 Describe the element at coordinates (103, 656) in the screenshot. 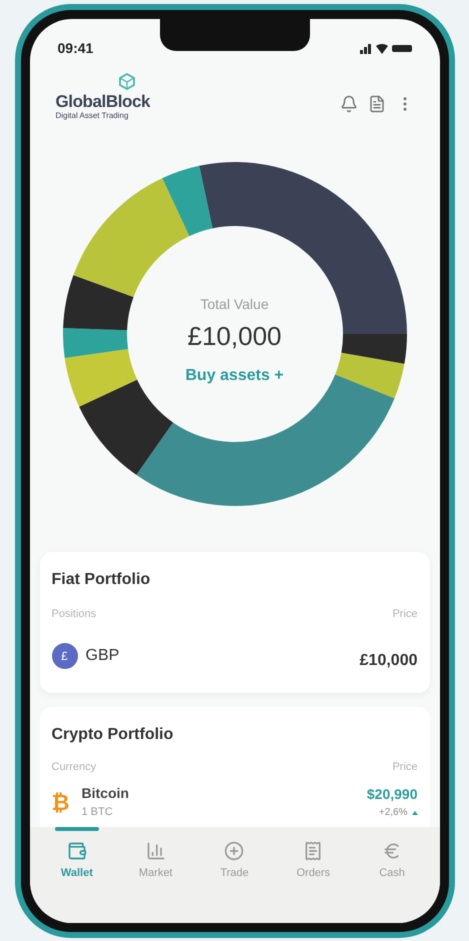

I see `currency-name: GBP` at that location.